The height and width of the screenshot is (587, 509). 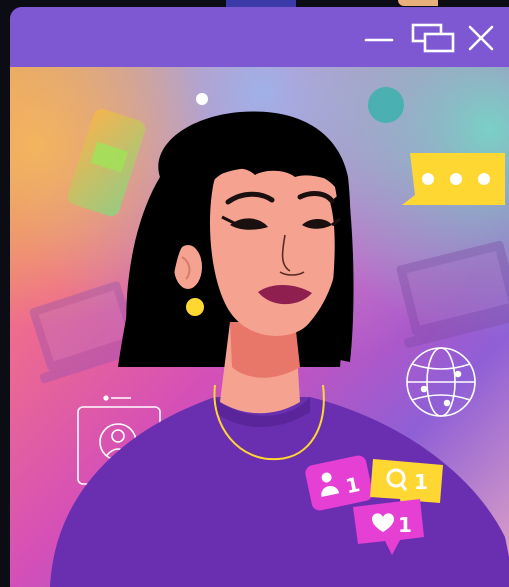 I want to click on decorative-circle, so click(x=386, y=105).